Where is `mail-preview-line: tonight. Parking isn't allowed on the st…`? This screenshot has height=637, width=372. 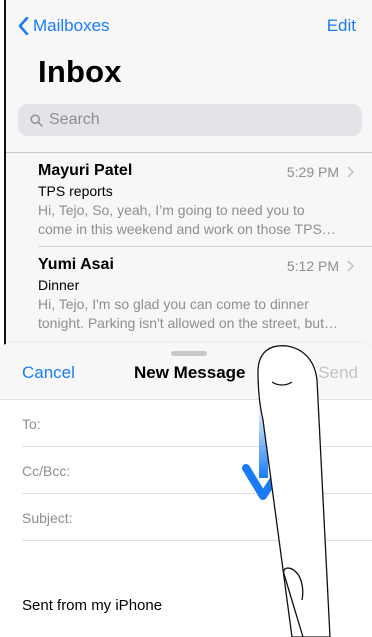 mail-preview-line: tonight. Parking isn't allowed on the st… is located at coordinates (188, 323).